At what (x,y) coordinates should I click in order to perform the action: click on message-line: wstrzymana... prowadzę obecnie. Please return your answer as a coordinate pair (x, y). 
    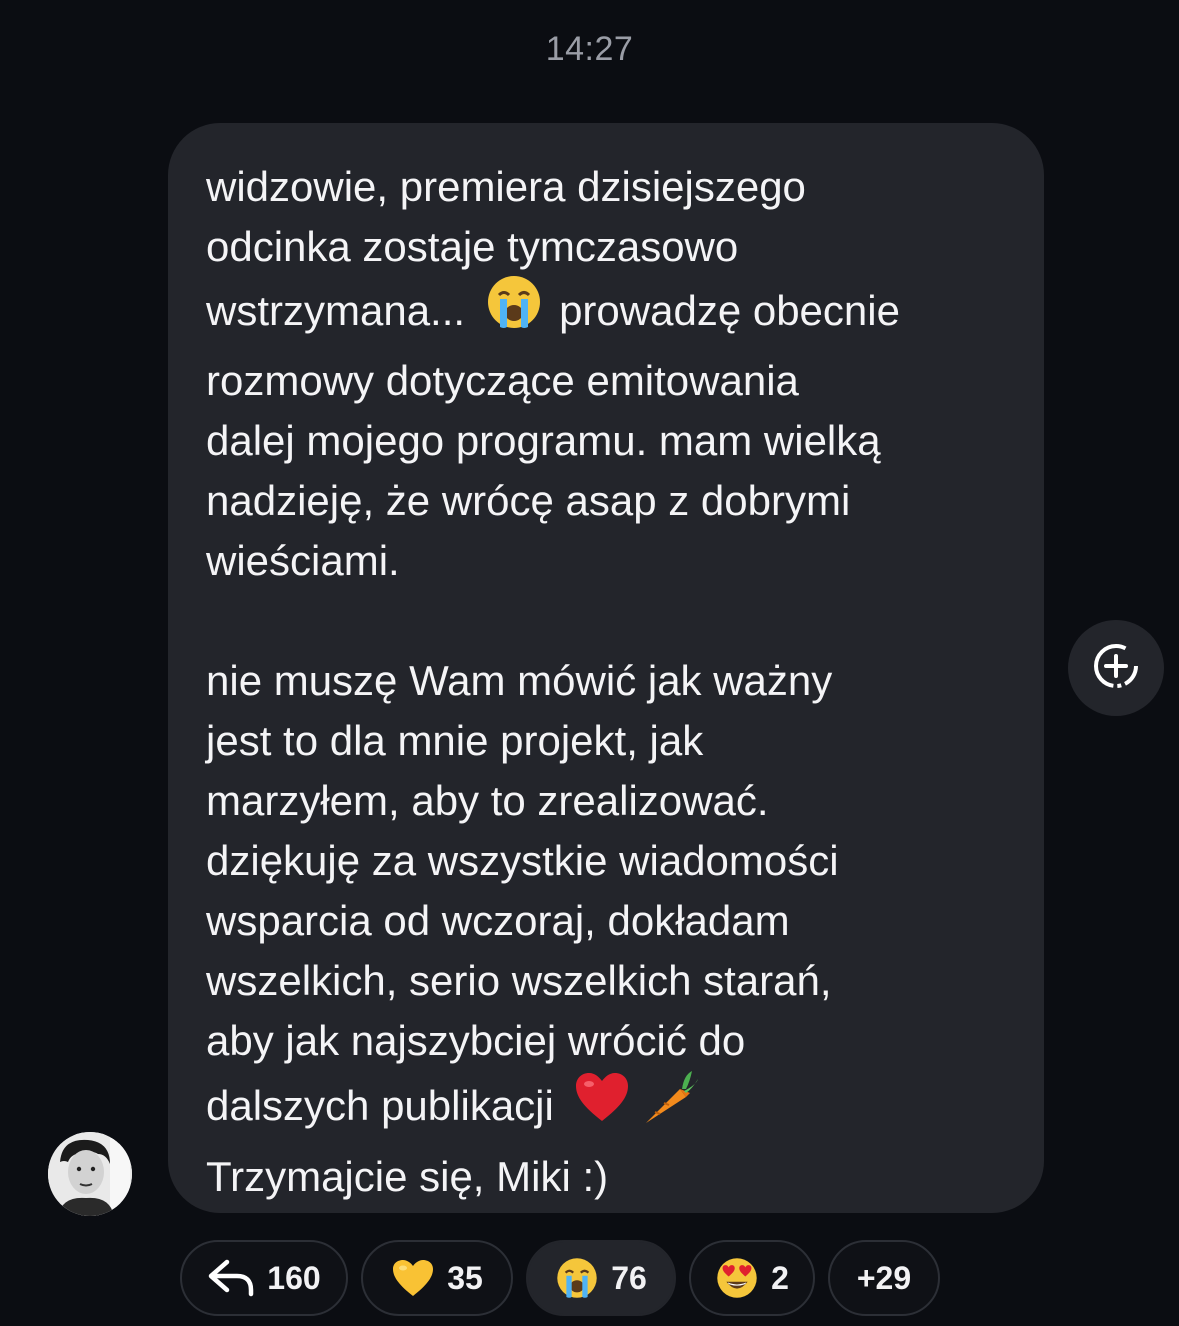
    Looking at the image, I should click on (606, 313).